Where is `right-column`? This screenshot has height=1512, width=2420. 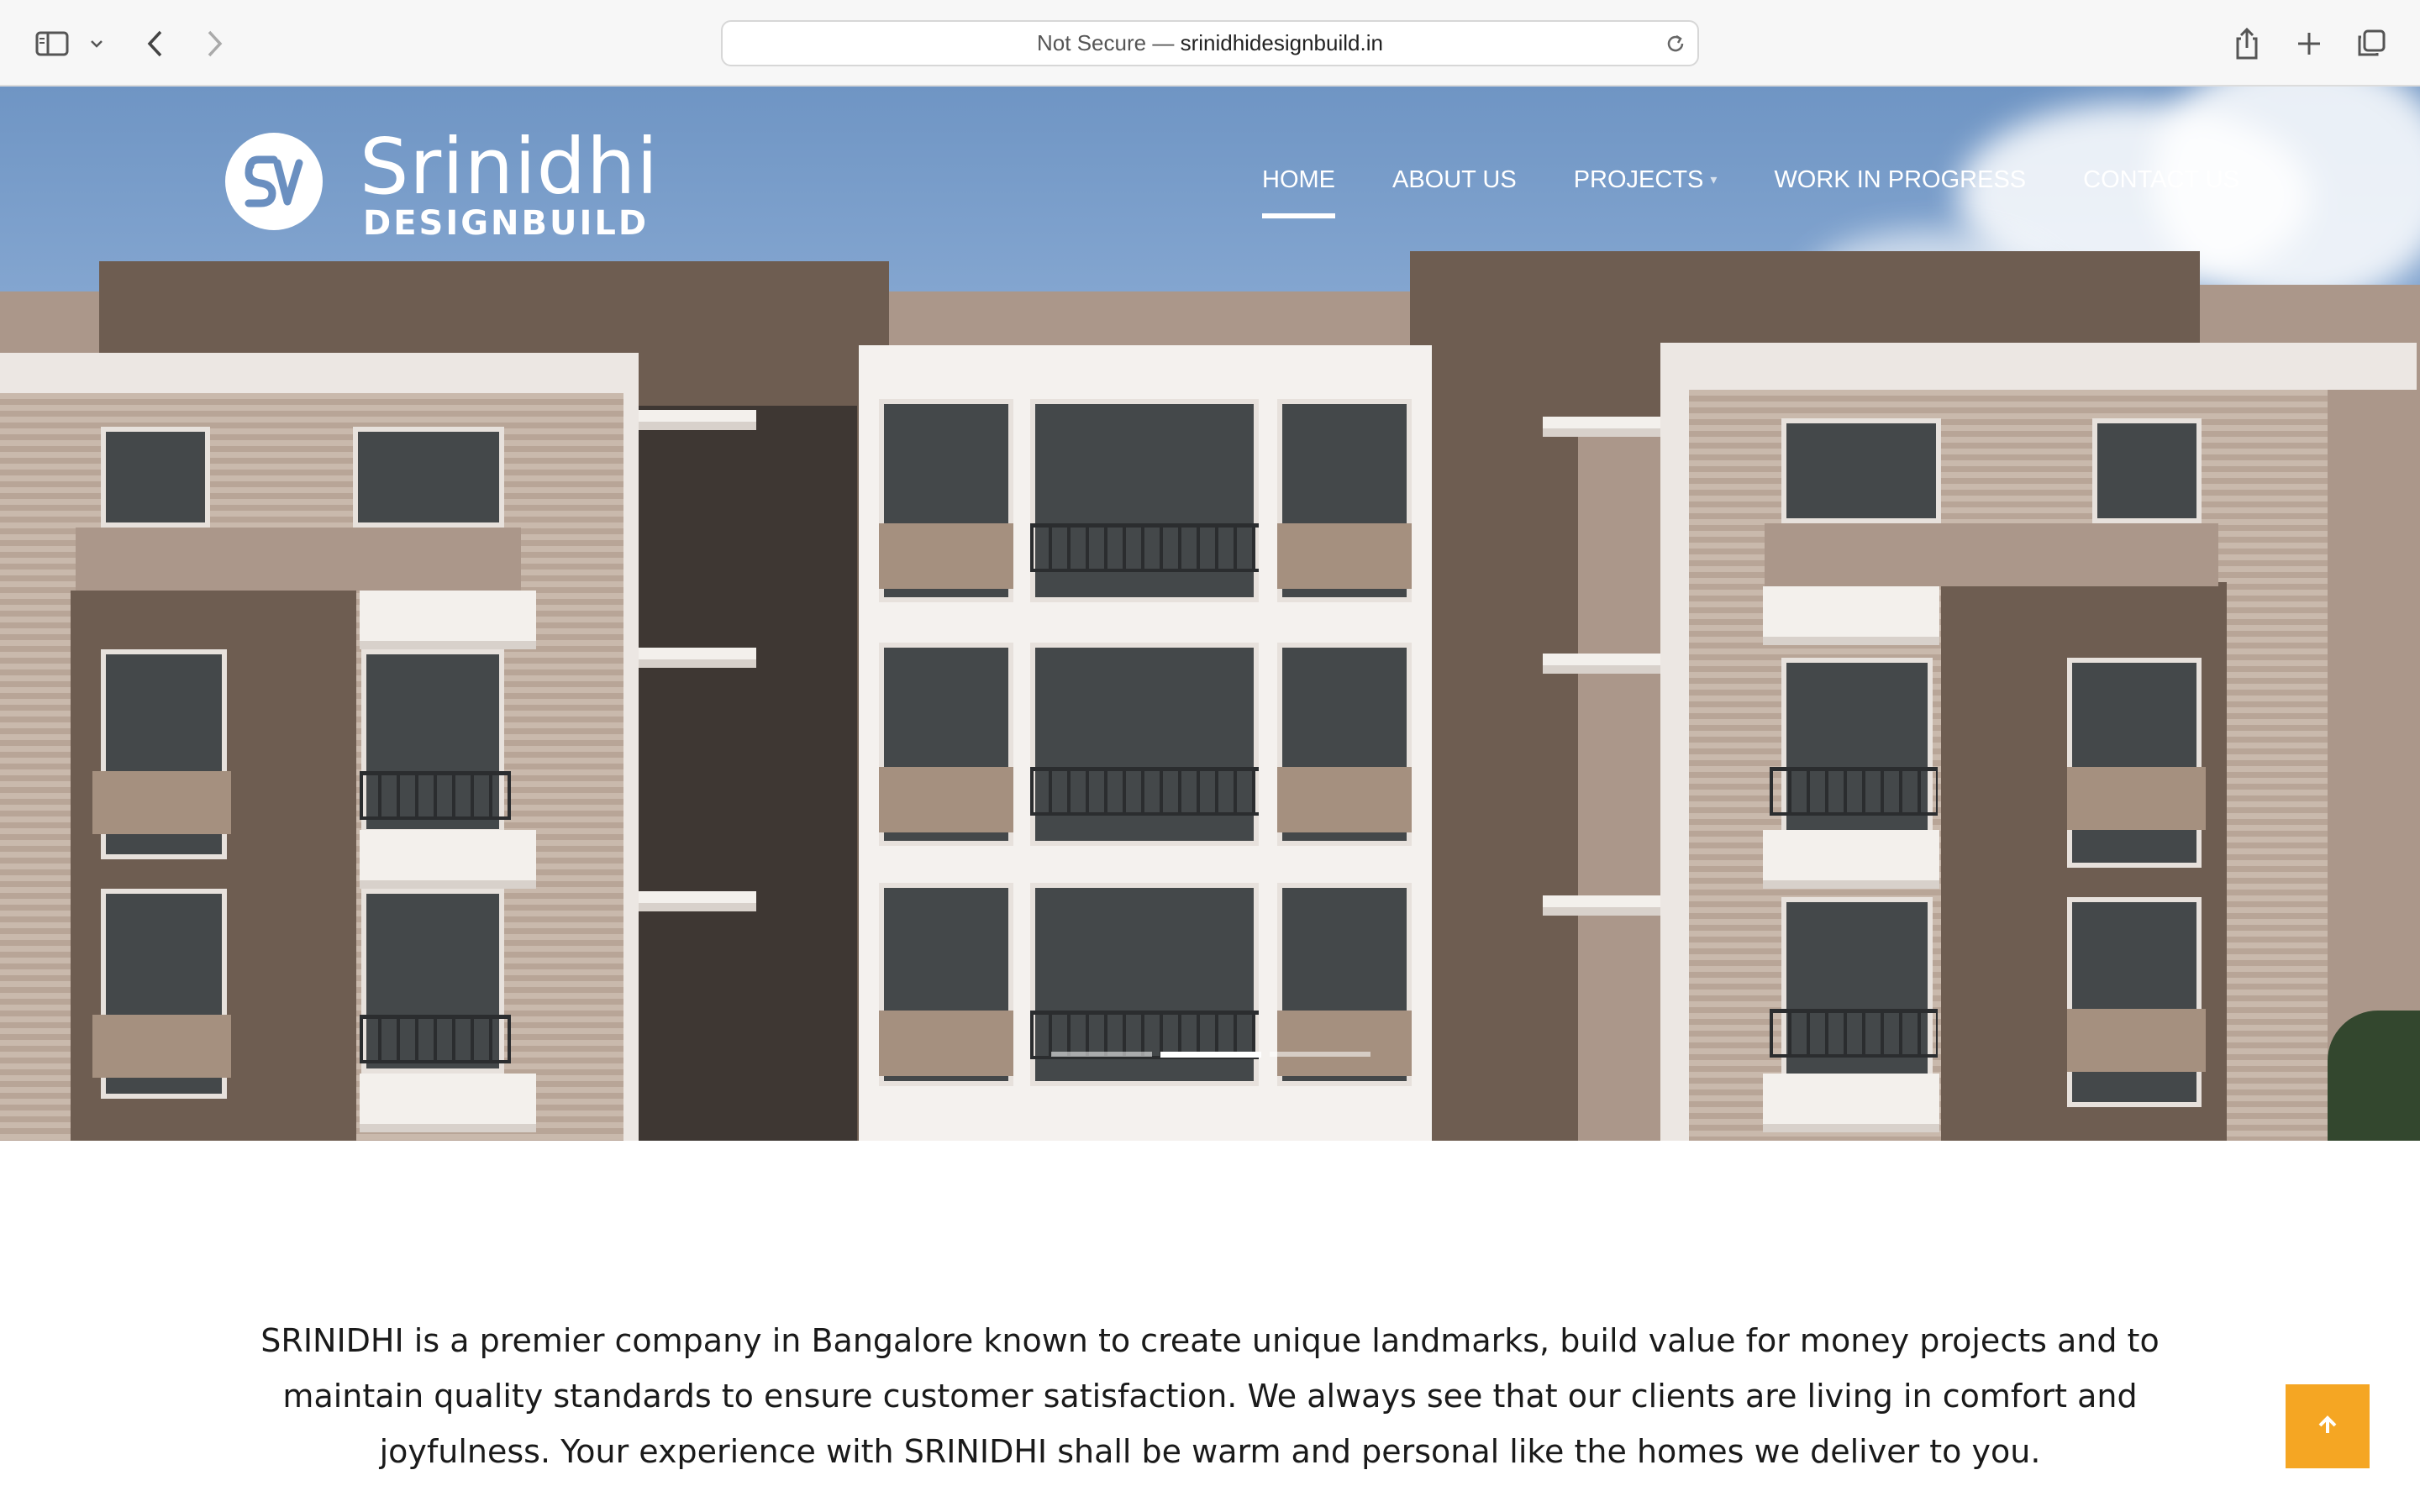 right-column is located at coordinates (1675, 763).